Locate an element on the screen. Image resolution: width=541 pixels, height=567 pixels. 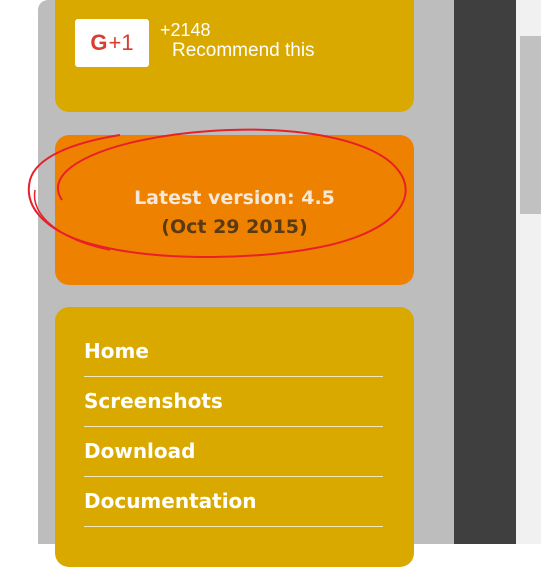
nav-item-label: Download is located at coordinates (140, 451).